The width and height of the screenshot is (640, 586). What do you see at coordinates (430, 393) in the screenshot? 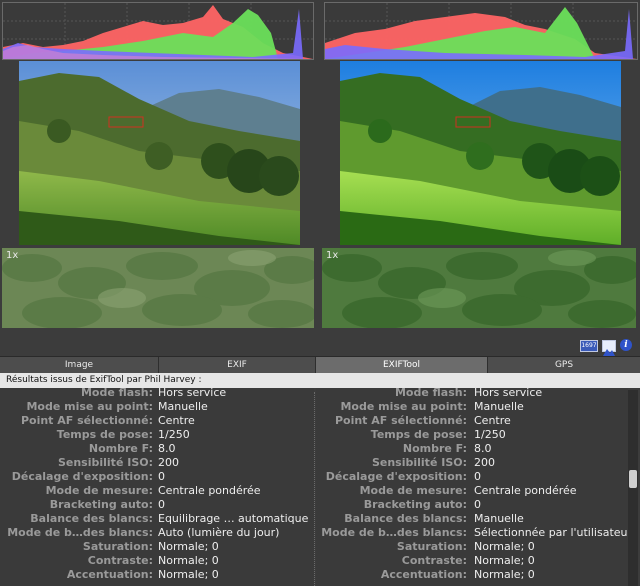
I see `exif-label: Mode flash:` at bounding box center [430, 393].